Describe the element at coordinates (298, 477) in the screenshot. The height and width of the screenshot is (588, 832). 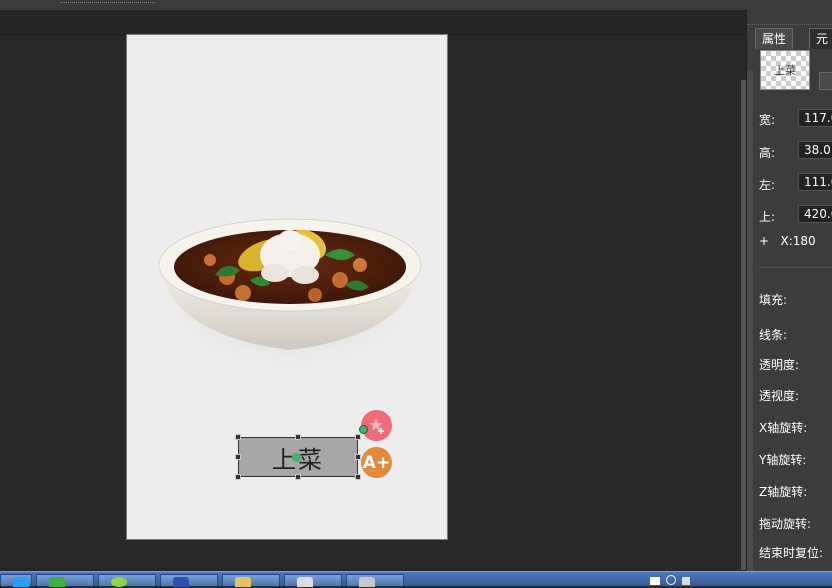
I see `resize-handle-bottom` at that location.